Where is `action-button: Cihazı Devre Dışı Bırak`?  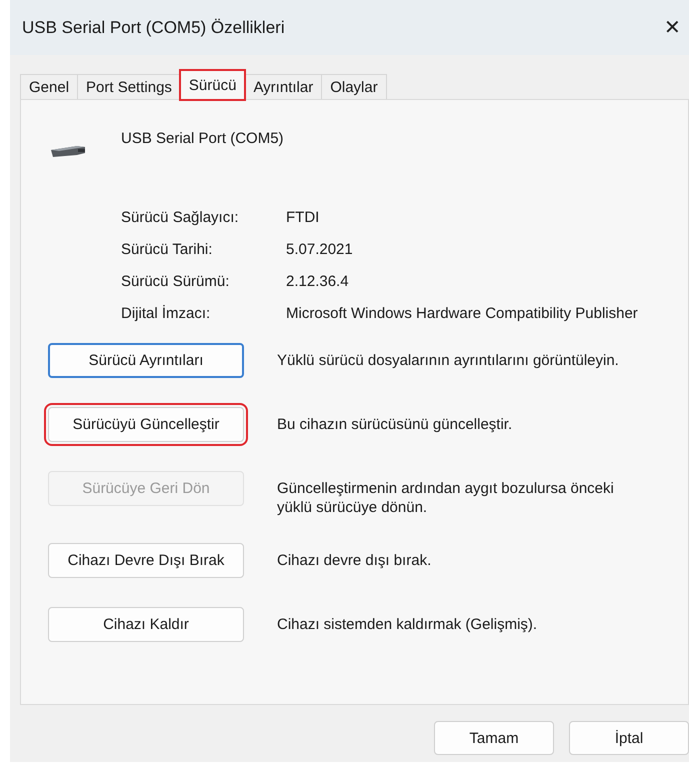 action-button: Cihazı Devre Dışı Bırak is located at coordinates (146, 560).